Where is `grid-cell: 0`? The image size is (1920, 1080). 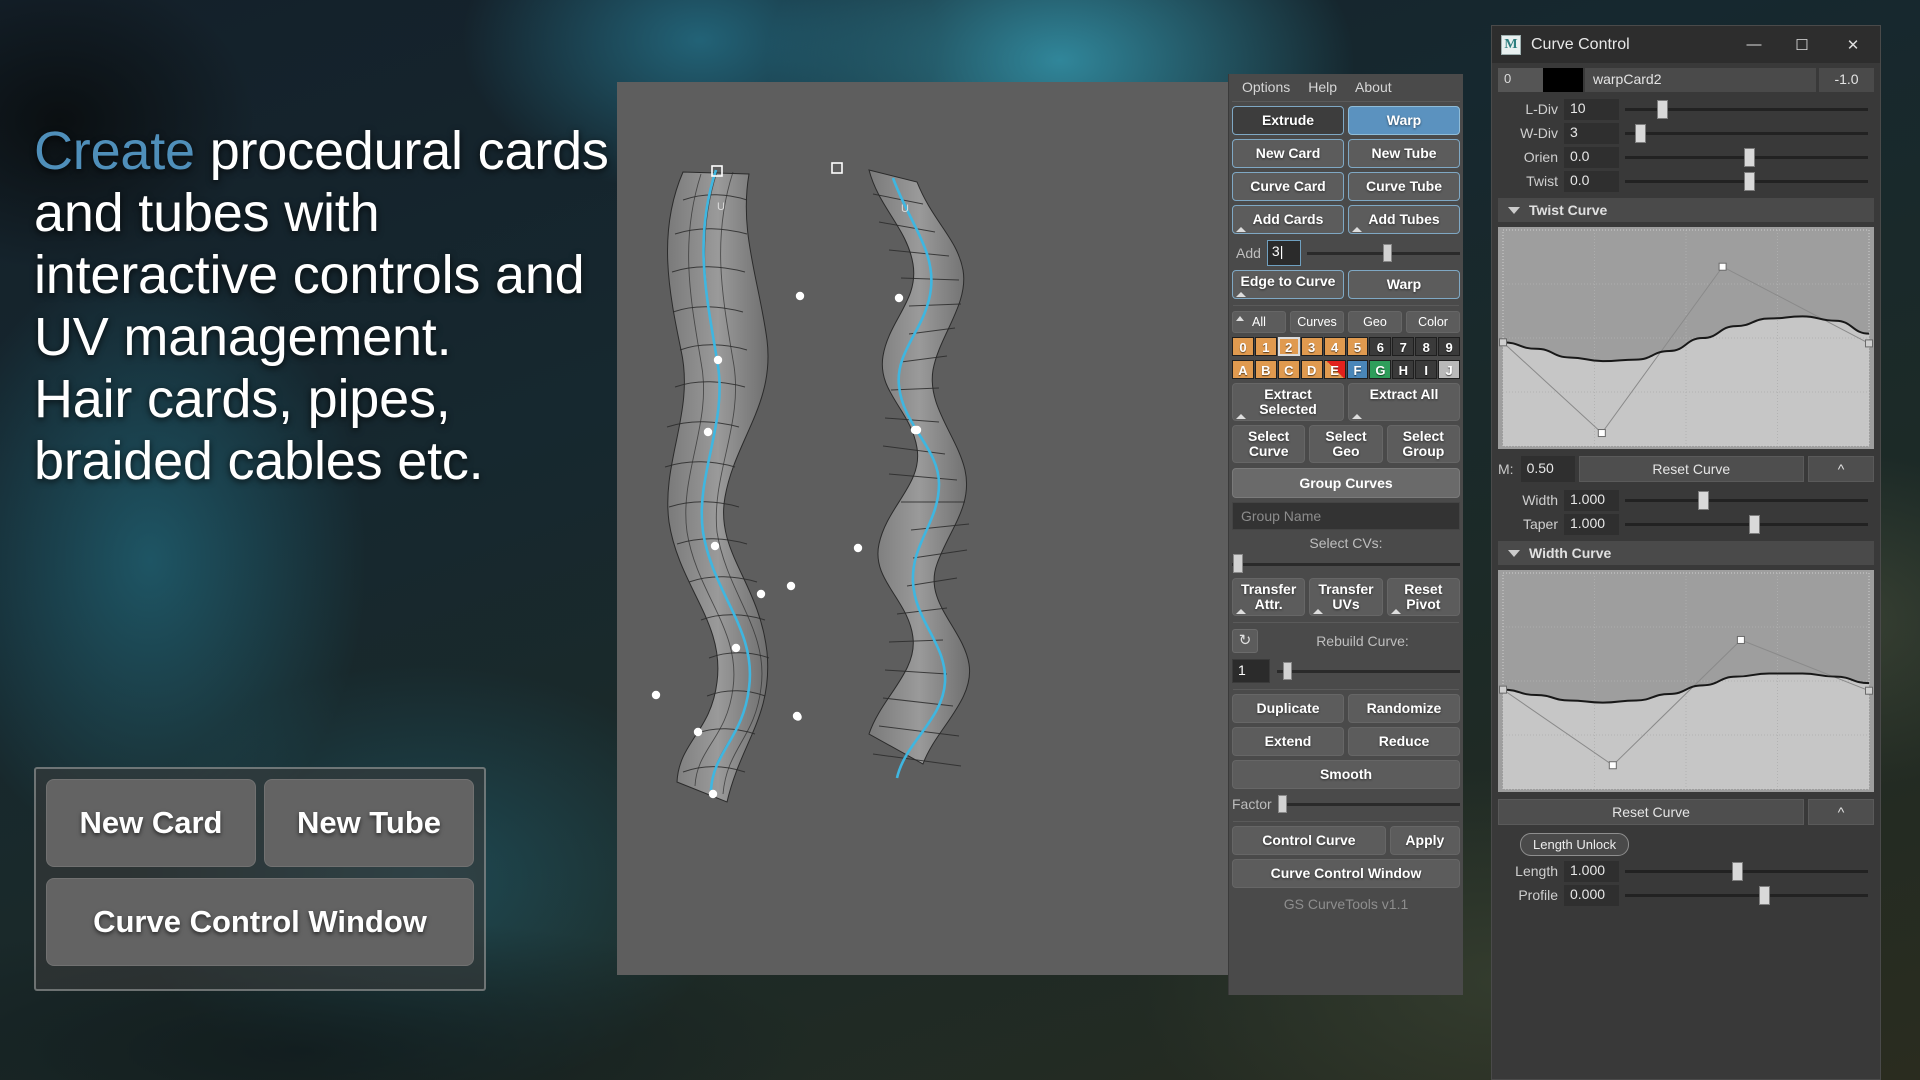
grid-cell: 0 is located at coordinates (1243, 346).